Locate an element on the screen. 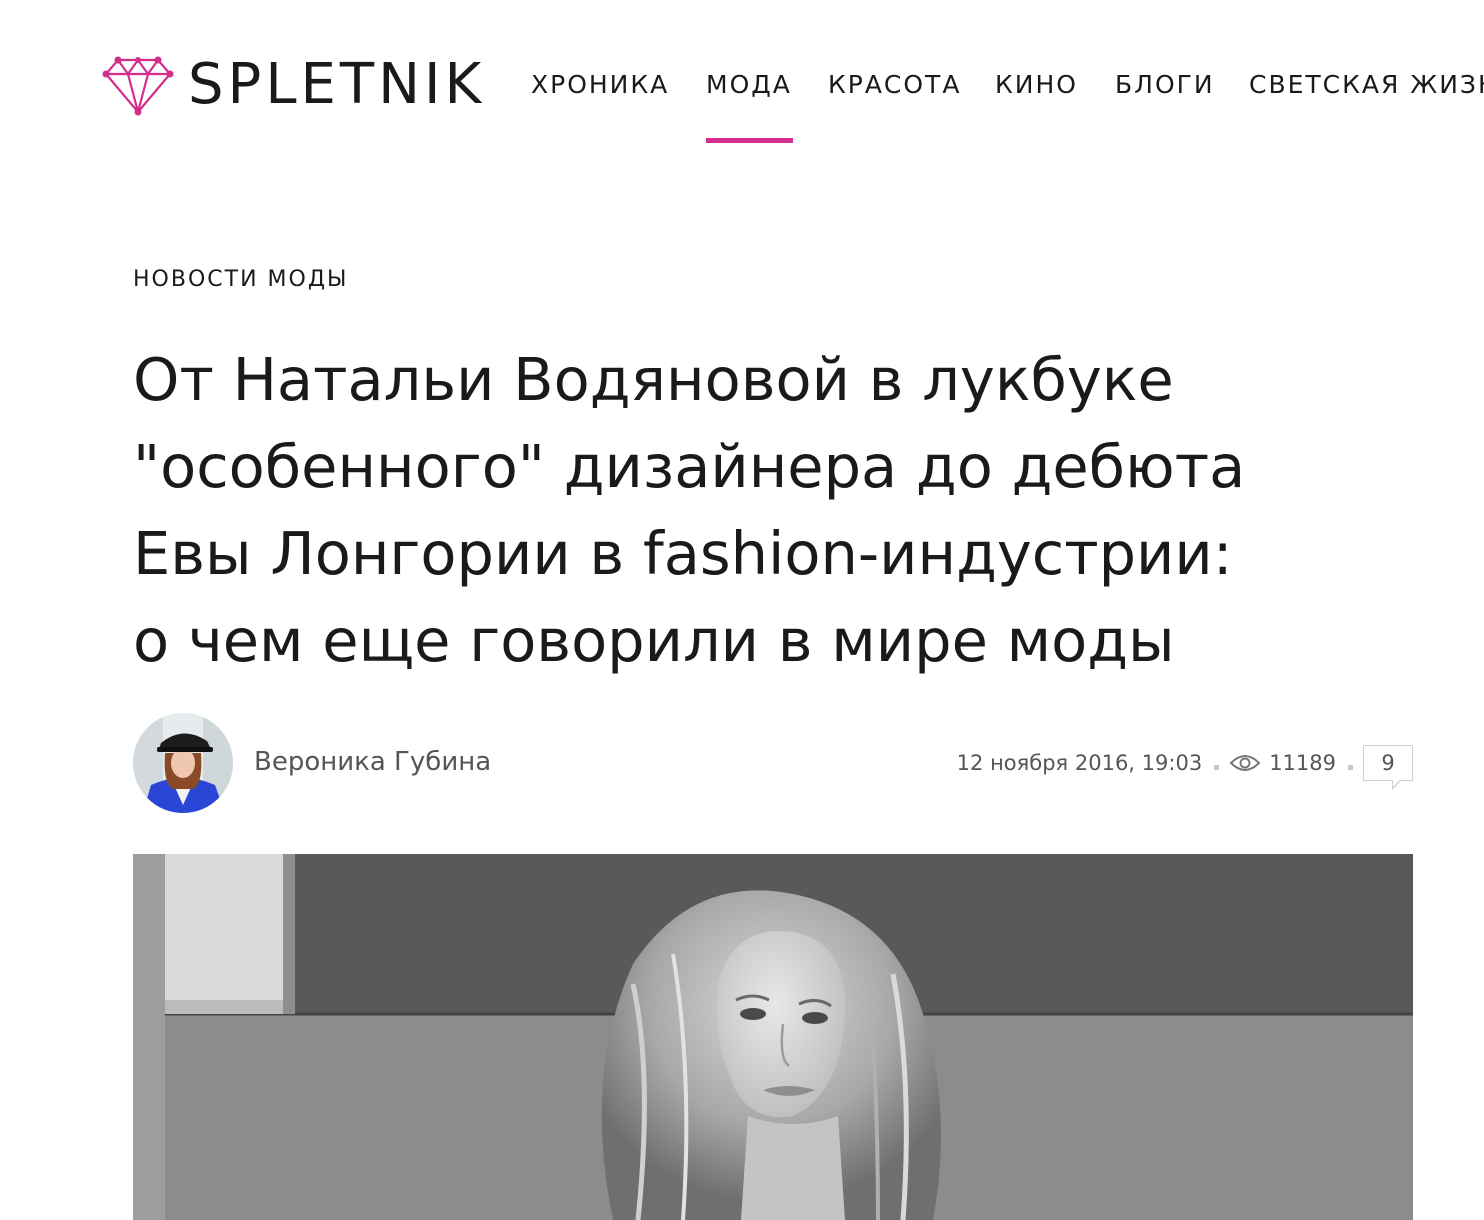  nav-item-fashion: МОДА is located at coordinates (749, 85).